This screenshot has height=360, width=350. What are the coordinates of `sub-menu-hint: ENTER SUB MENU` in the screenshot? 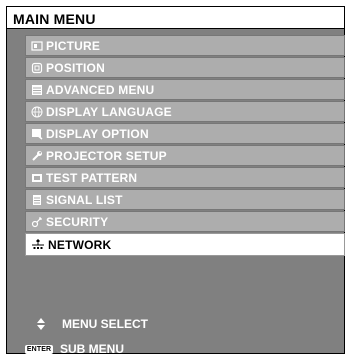 It's located at (74, 349).